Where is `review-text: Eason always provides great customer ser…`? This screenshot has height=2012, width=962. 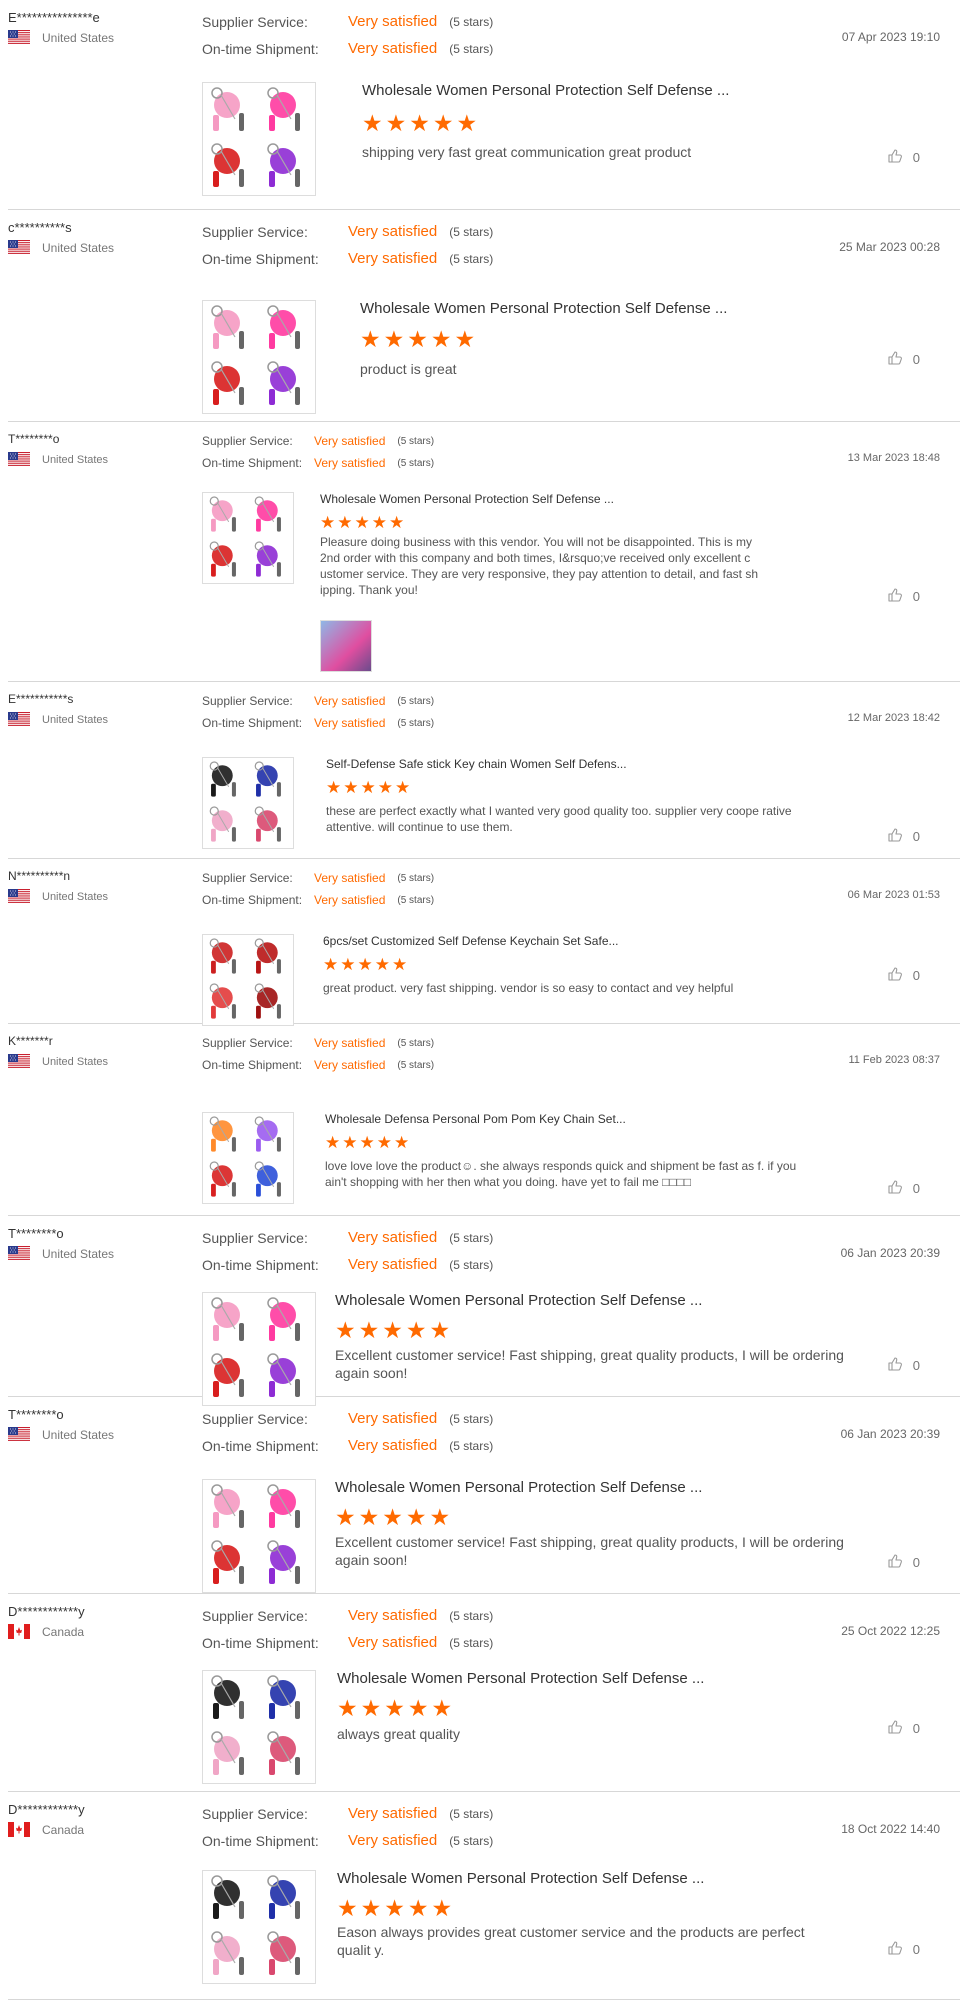
review-text: Eason always provides great customer ser… is located at coordinates (571, 1941).